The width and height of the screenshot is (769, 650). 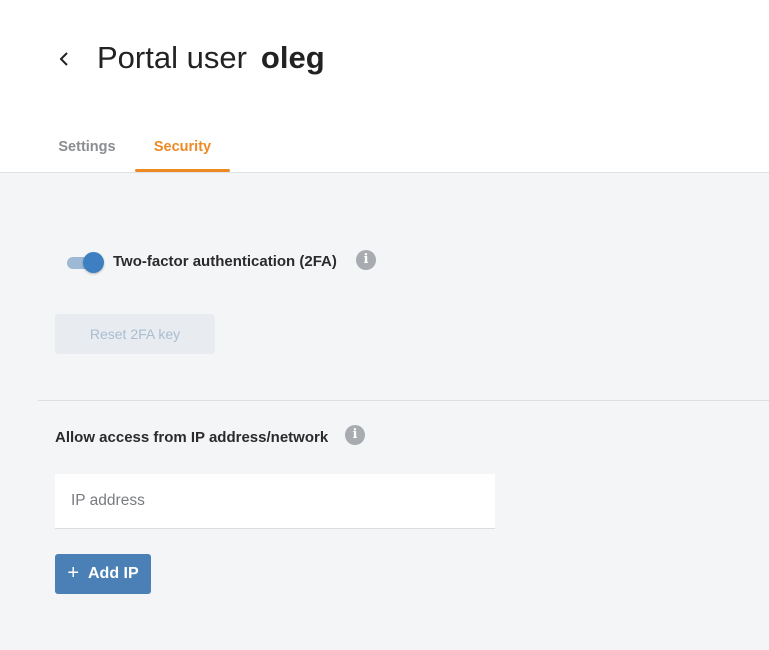 I want to click on chevron-left-svg, so click(x=63, y=59).